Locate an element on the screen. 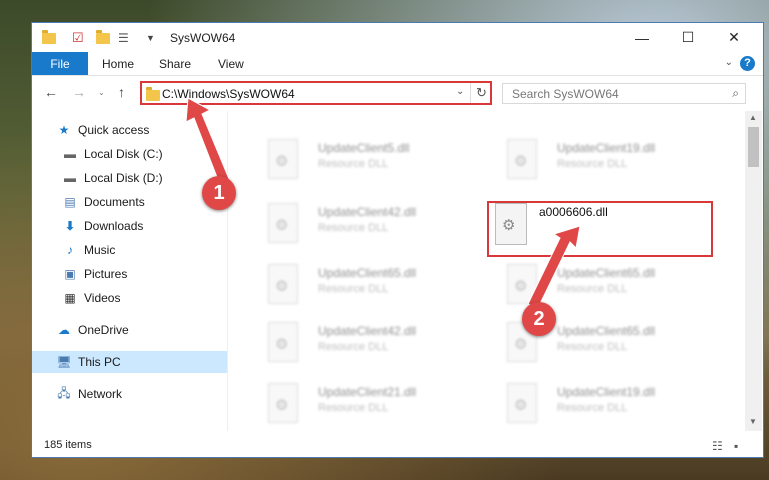 This screenshot has width=769, height=480. address-dropdown-icon: ⌄ is located at coordinates (460, 91).